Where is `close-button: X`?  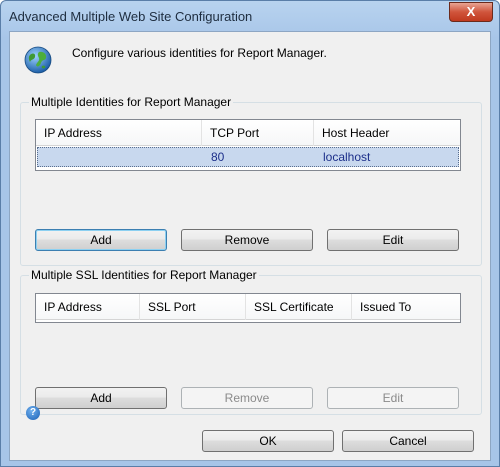 close-button: X is located at coordinates (471, 12).